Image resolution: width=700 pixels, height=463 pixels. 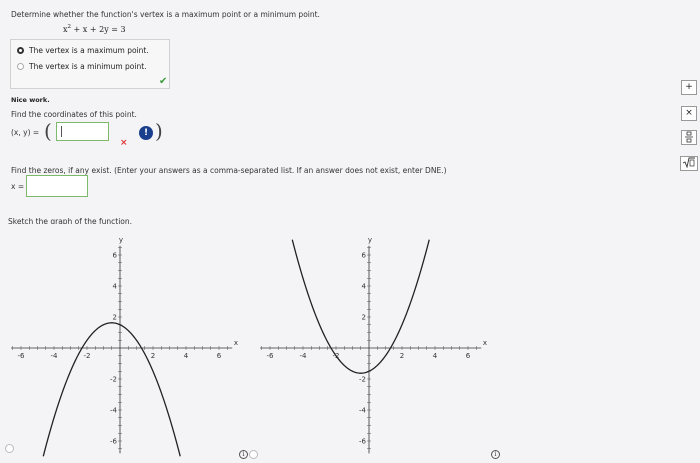 I want to click on sketch-prompt: Sketch the graph of the function., so click(x=70, y=220).